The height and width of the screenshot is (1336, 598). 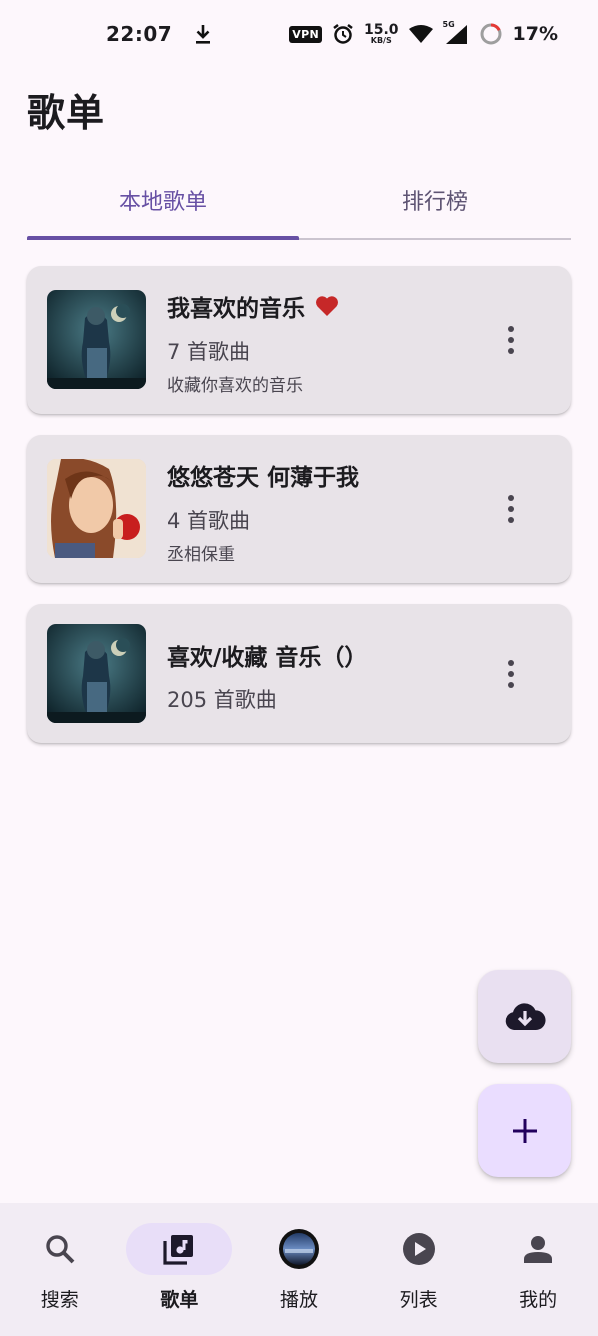 I want to click on plus-icon, so click(x=524, y=1130).